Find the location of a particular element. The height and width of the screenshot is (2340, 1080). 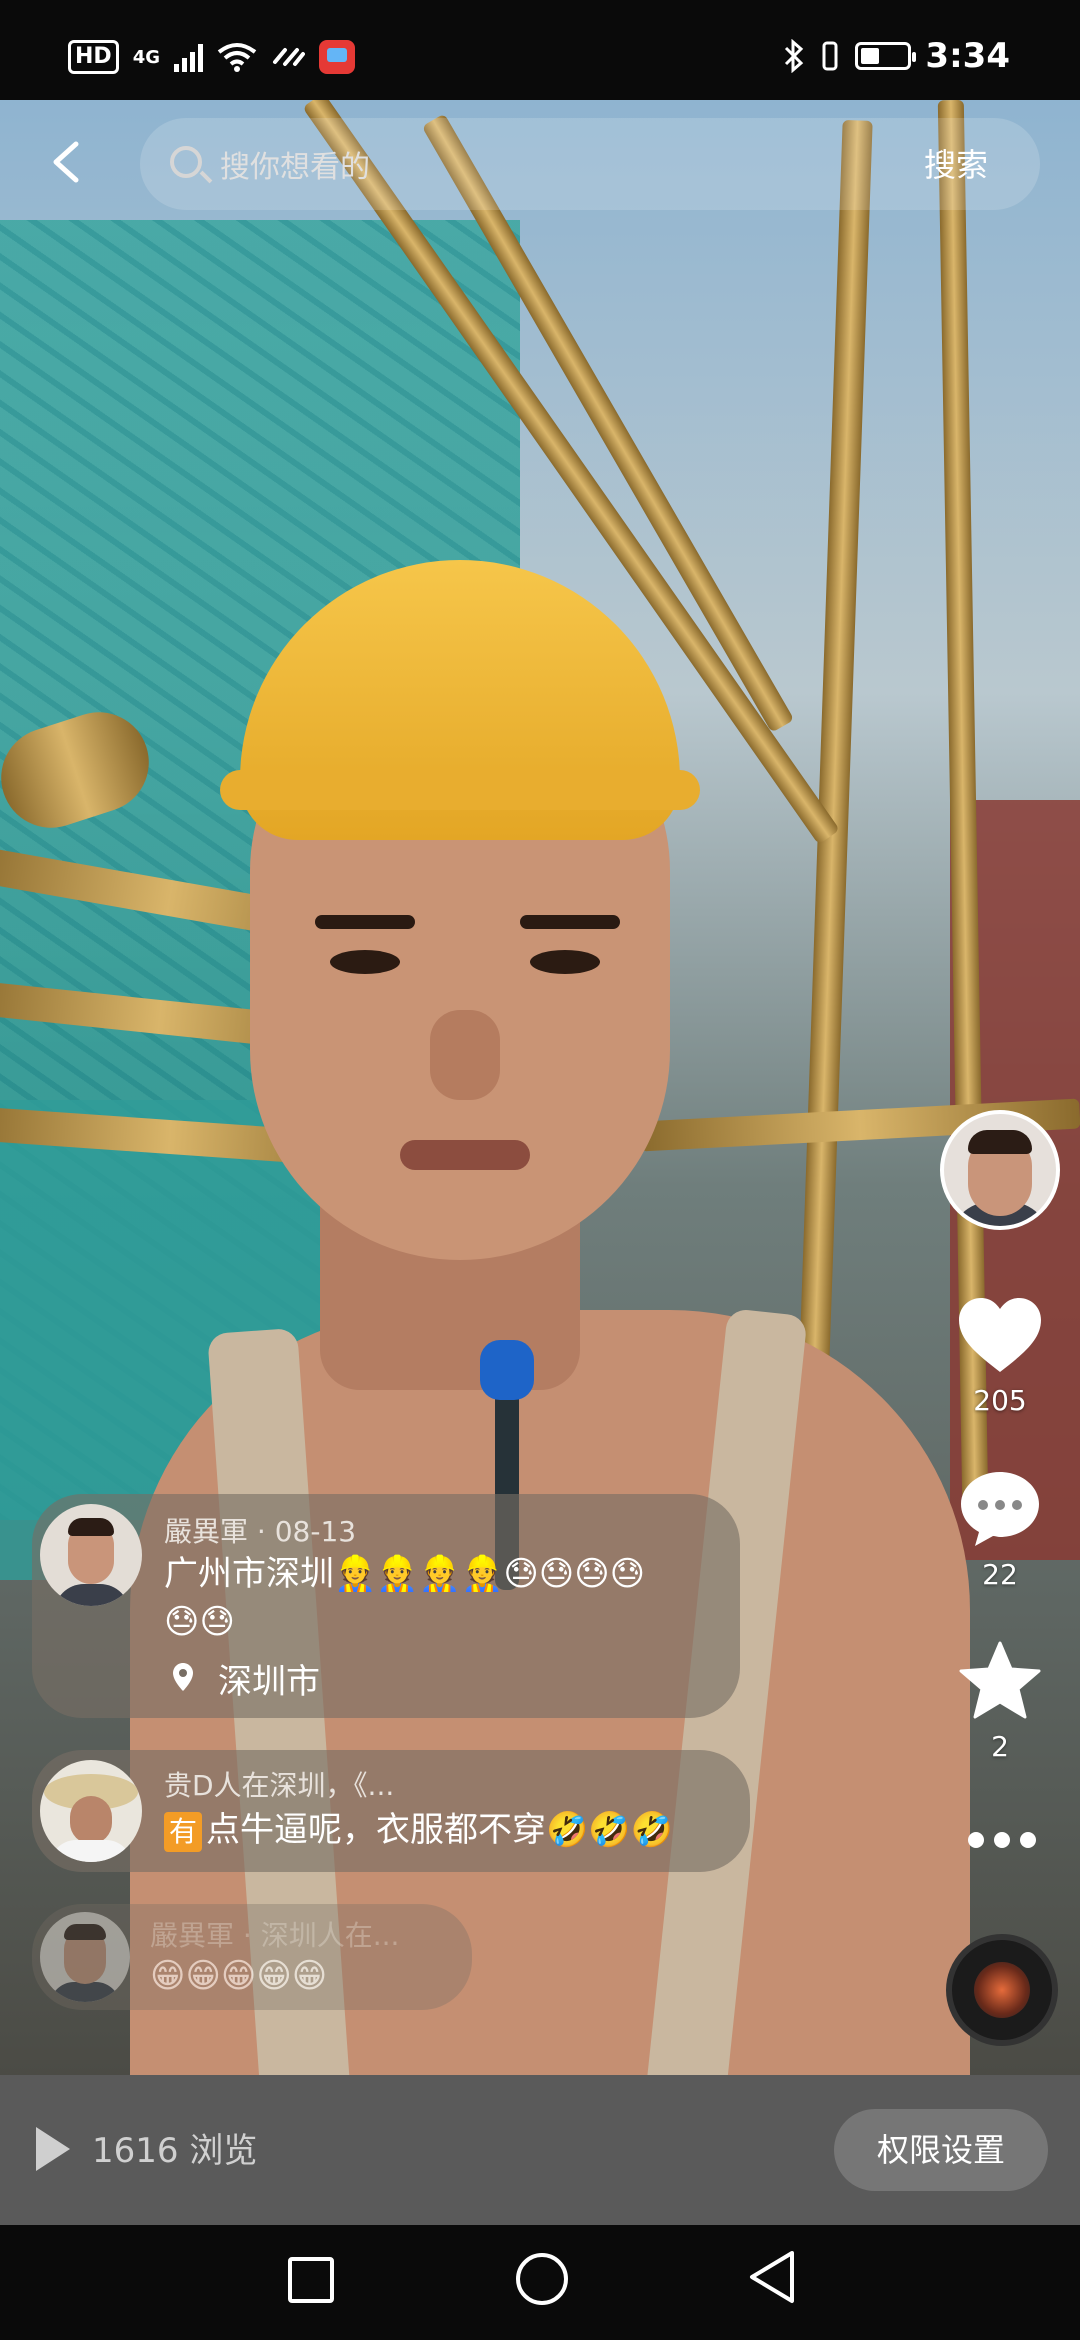

like-count: 205 is located at coordinates (1000, 1400).